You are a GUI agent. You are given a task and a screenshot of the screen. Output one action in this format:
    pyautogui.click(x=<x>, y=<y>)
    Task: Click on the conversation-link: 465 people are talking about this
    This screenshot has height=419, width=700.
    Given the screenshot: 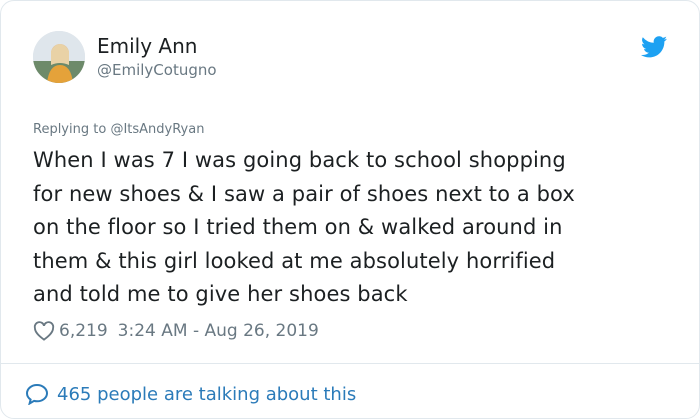 What is the action you would take?
    pyautogui.click(x=190, y=394)
    